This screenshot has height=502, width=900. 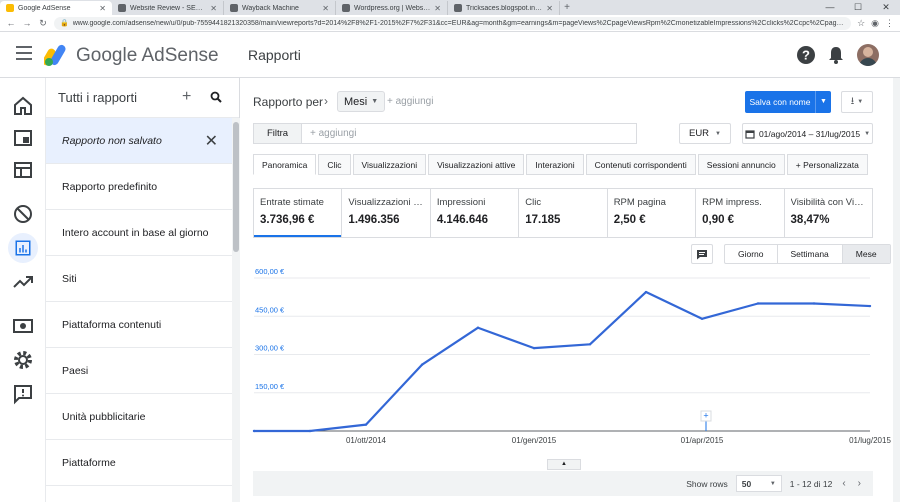 What do you see at coordinates (139, 371) in the screenshot?
I see `report-item: Paesi` at bounding box center [139, 371].